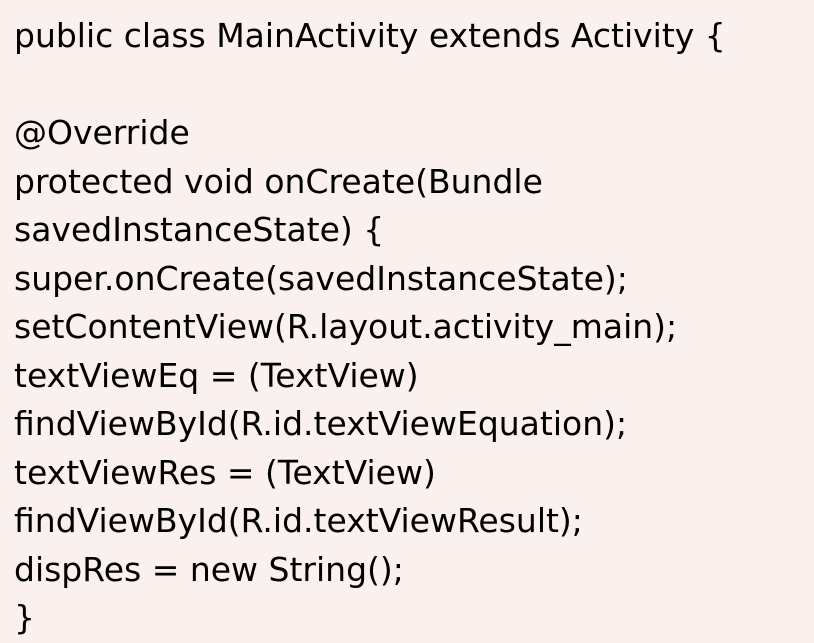 Image resolution: width=814 pixels, height=643 pixels. Describe the element at coordinates (199, 229) in the screenshot. I see `code-line-method-parameter: savedInstanceState) {` at that location.